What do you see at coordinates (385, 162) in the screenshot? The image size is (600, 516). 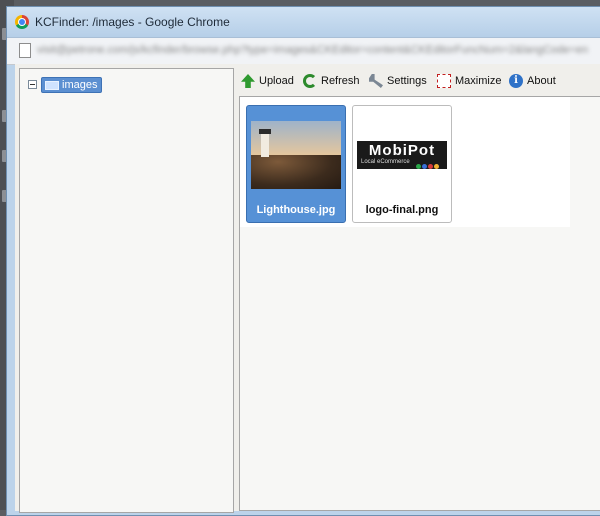 I see `logo-tagline: Local eCommerce` at bounding box center [385, 162].